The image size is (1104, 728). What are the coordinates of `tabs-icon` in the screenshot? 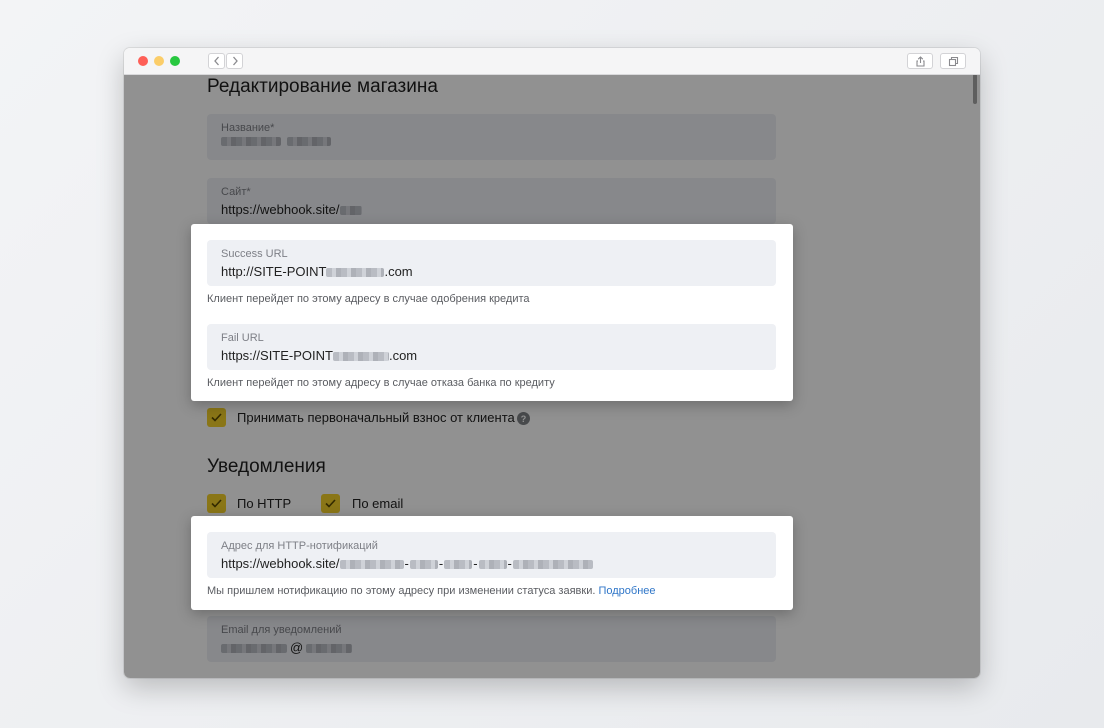 It's located at (953, 61).